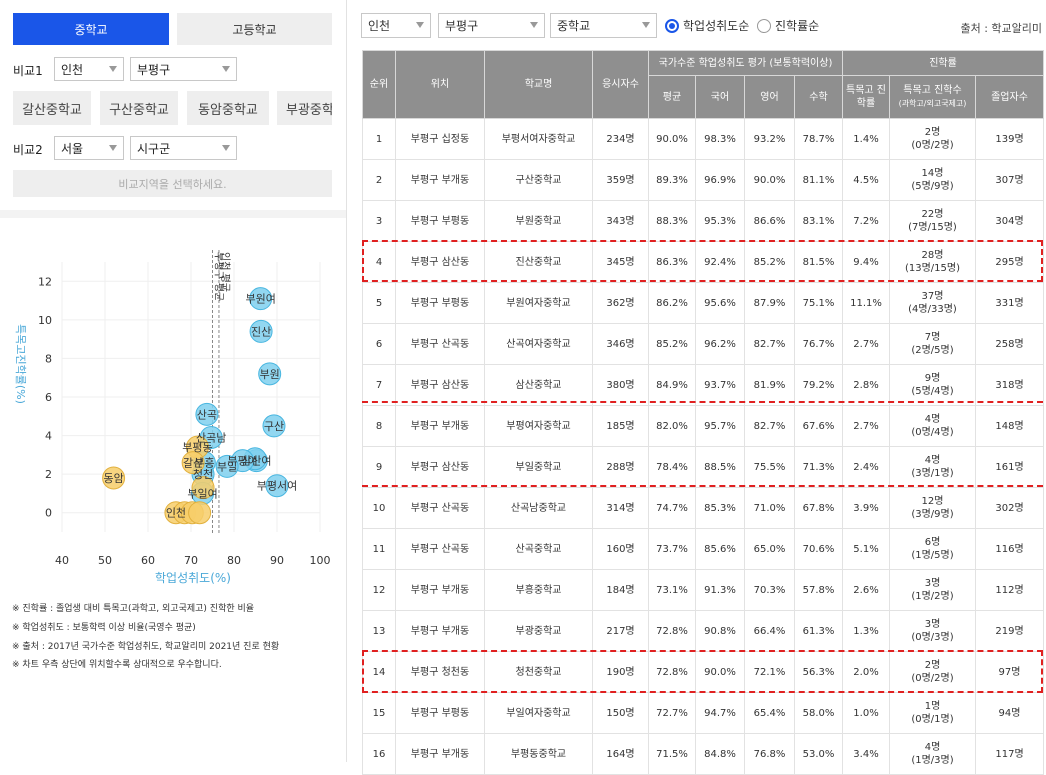  Describe the element at coordinates (1009, 549) in the screenshot. I see `cell-grads: 116명` at that location.